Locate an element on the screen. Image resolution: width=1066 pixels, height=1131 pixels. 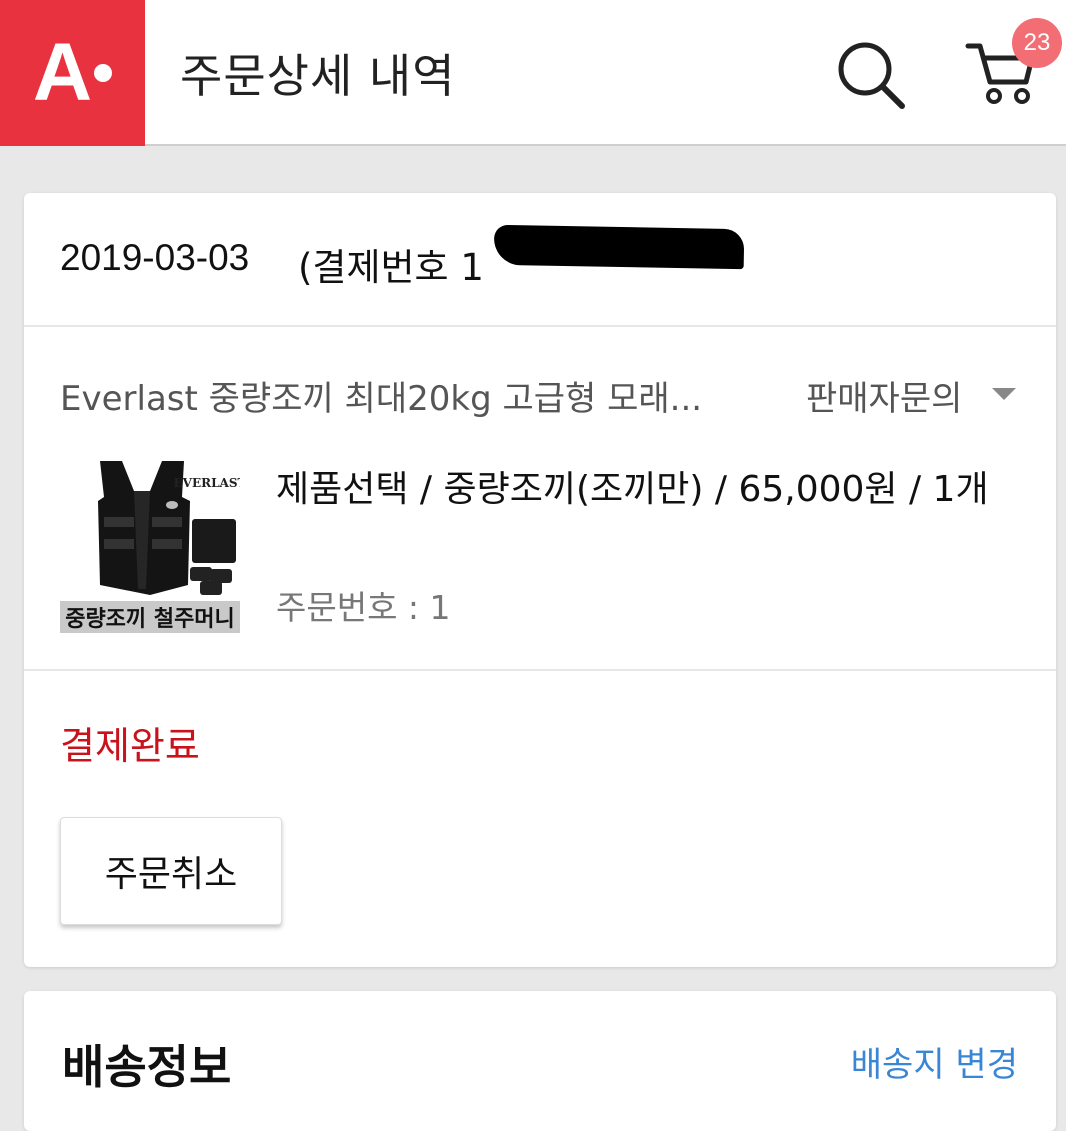
app-header: A 주문상세 내역 23 is located at coordinates (533, 73).